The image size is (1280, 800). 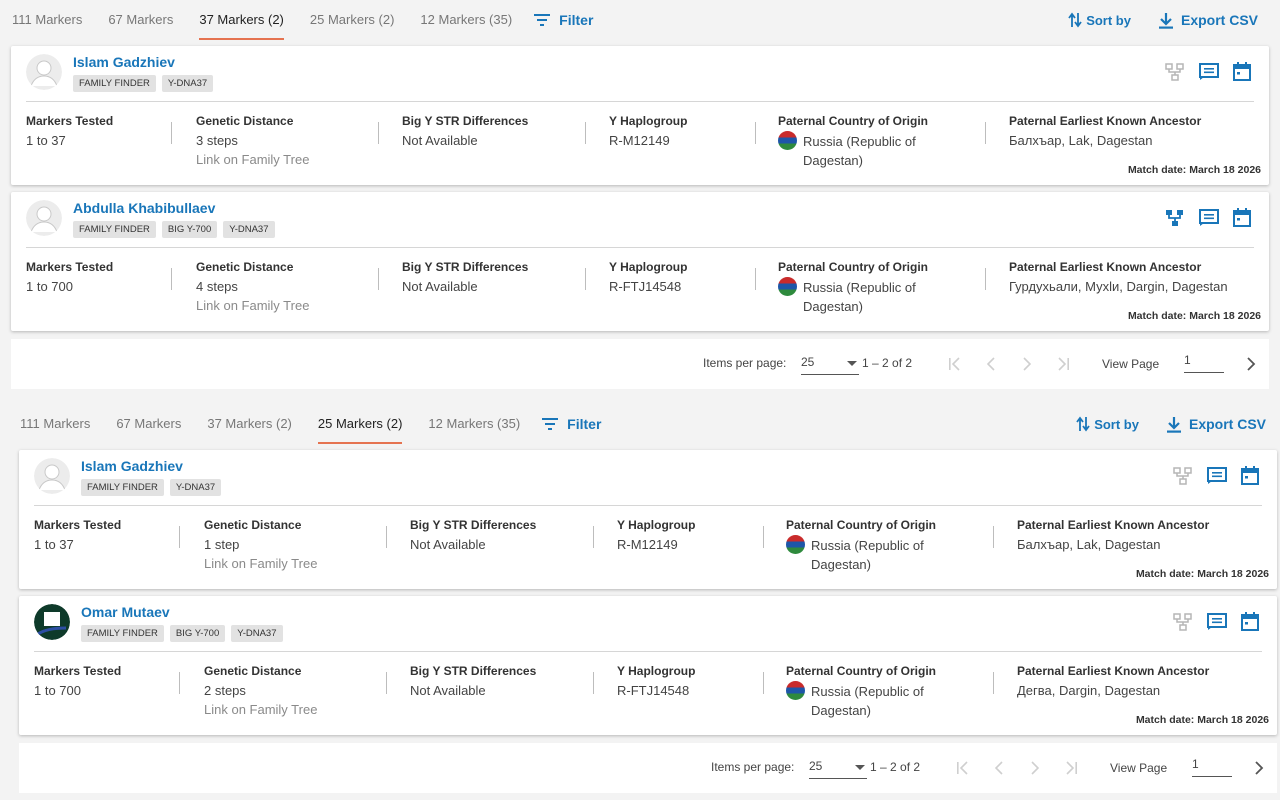 What do you see at coordinates (144, 208) in the screenshot?
I see `match-name: Abdulla Khabibullaev` at bounding box center [144, 208].